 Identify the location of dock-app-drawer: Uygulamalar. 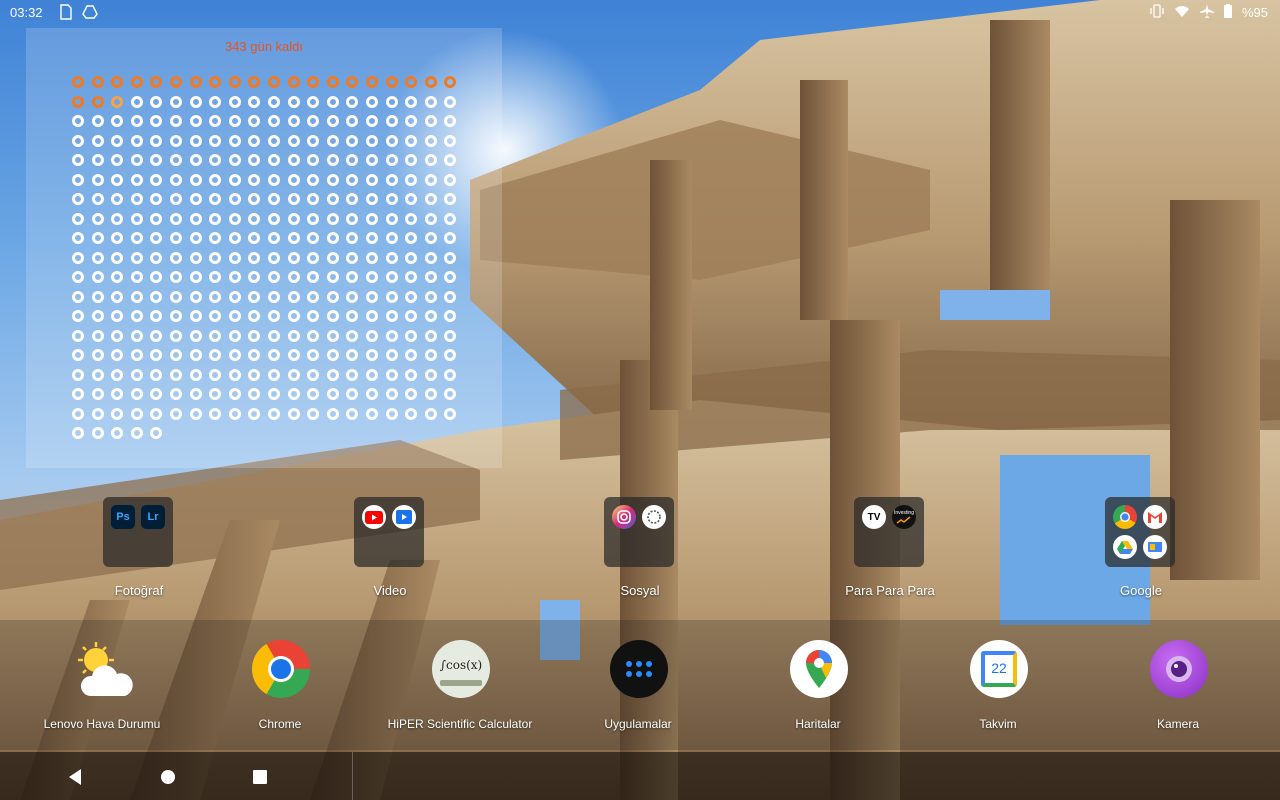
(638, 695).